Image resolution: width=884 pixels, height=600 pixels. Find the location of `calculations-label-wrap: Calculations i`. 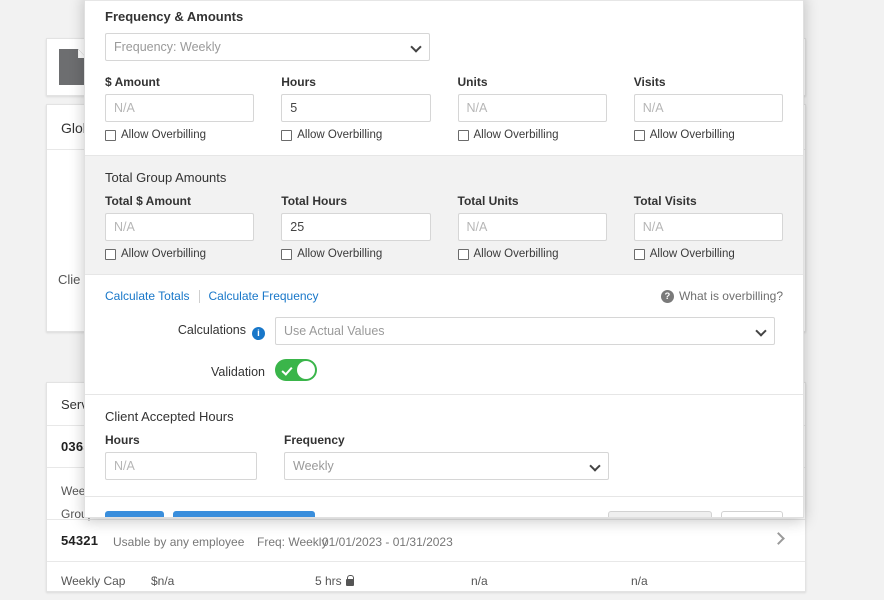

calculations-label-wrap: Calculations i is located at coordinates (190, 331).